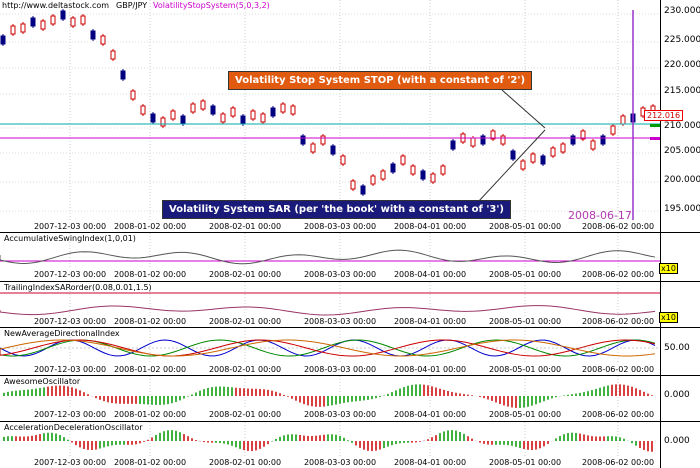 Image resolution: width=700 pixels, height=468 pixels. I want to click on tis-xlab-5: 2008-05-01 00:00, so click(525, 321).